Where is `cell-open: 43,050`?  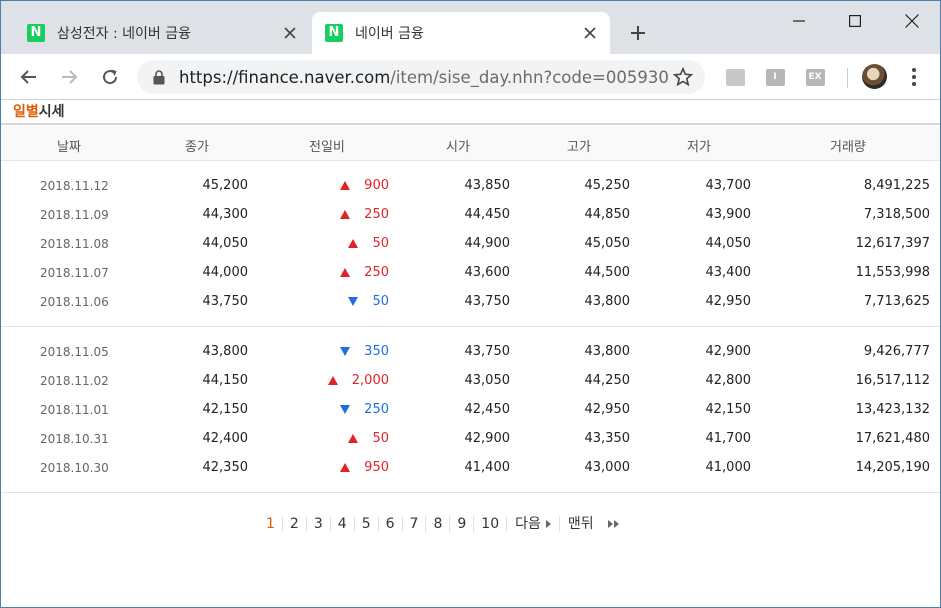 cell-open: 43,050 is located at coordinates (487, 380).